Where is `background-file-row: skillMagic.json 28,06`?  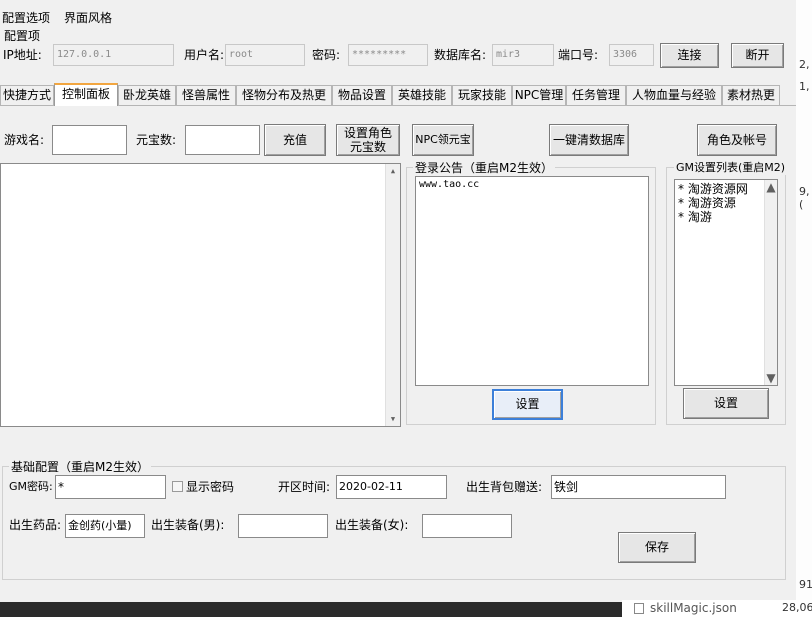
background-file-row: skillMagic.json 28,06 is located at coordinates (717, 608).